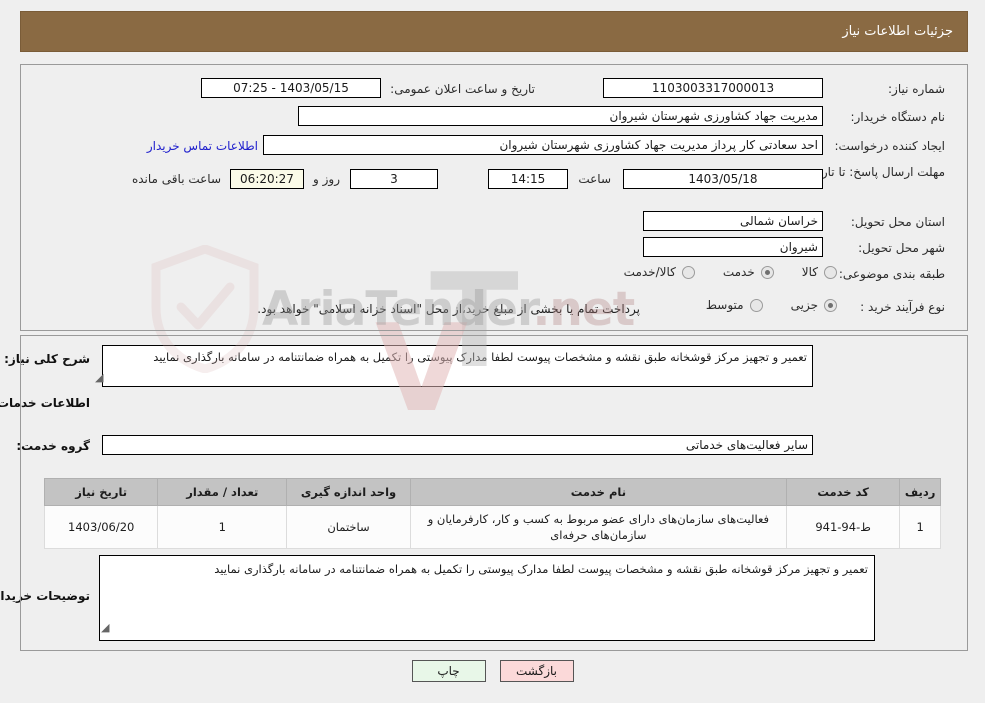 The height and width of the screenshot is (703, 985). What do you see at coordinates (222, 527) in the screenshot?
I see `cell-qty: 1` at bounding box center [222, 527].